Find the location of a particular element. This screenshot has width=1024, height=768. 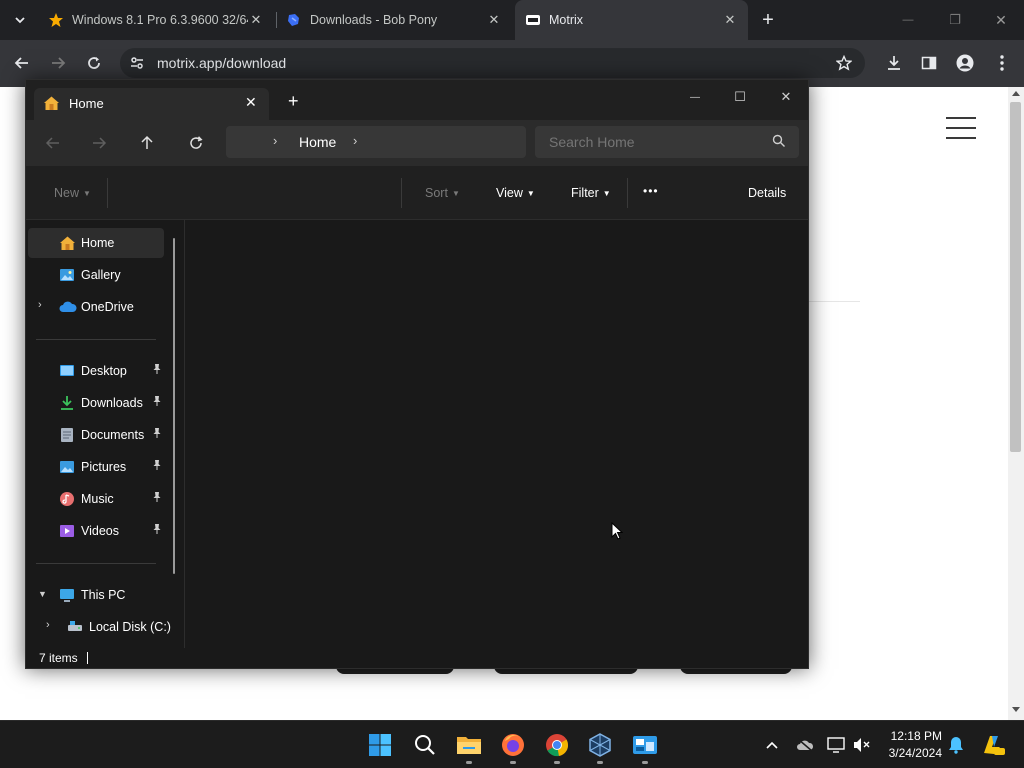

chrome-tab-1: Windows 8.1 Pro 6.3.9600 32/64-bit ✕ is located at coordinates (156, 20).